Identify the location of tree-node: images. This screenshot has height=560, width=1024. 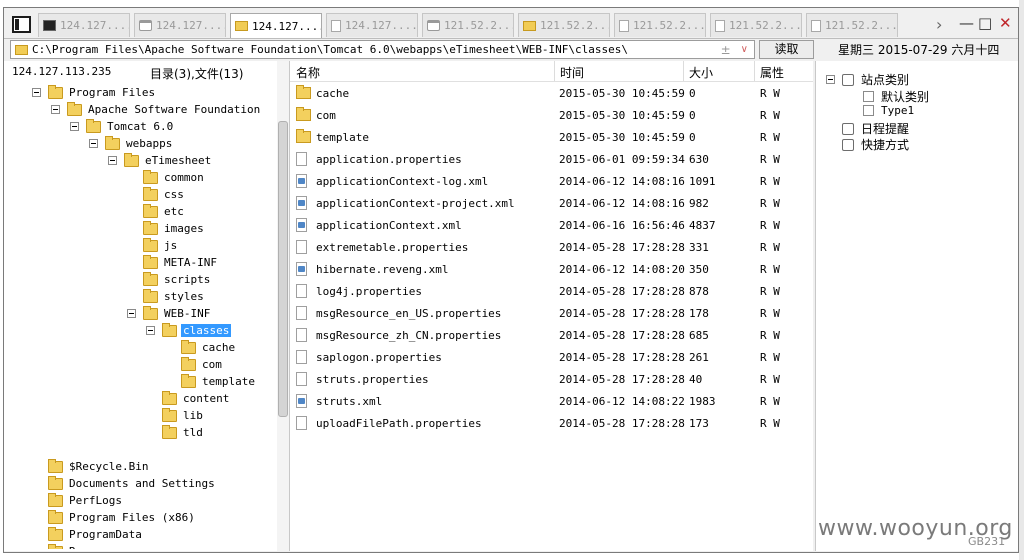
(166, 228).